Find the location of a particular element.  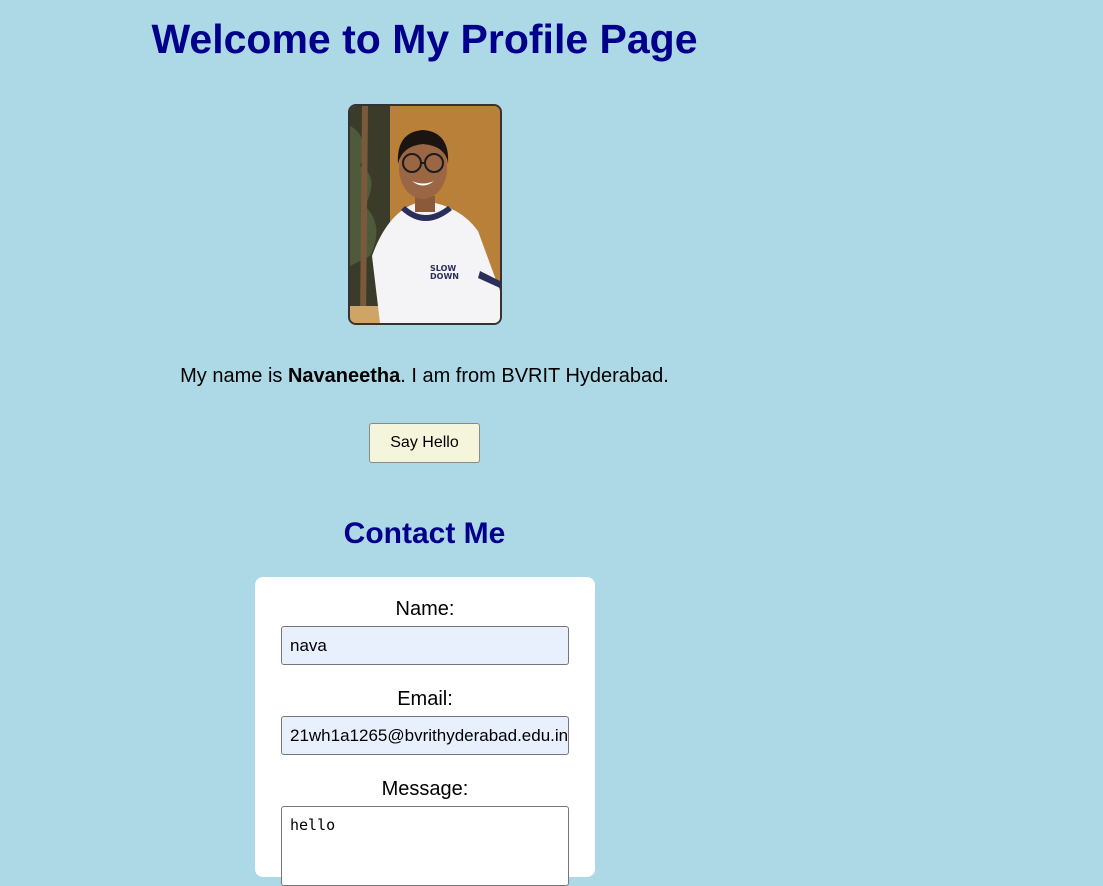

name-label: Name: is located at coordinates (425, 609).